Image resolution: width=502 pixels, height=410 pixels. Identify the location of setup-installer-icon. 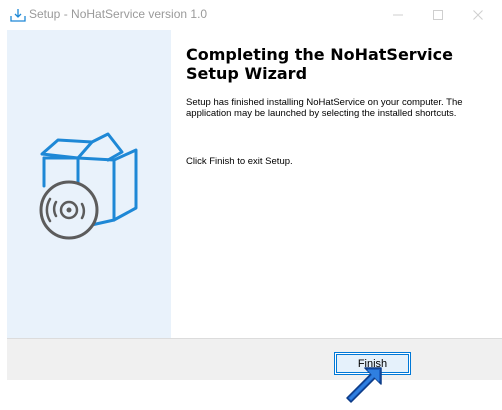
(18, 15).